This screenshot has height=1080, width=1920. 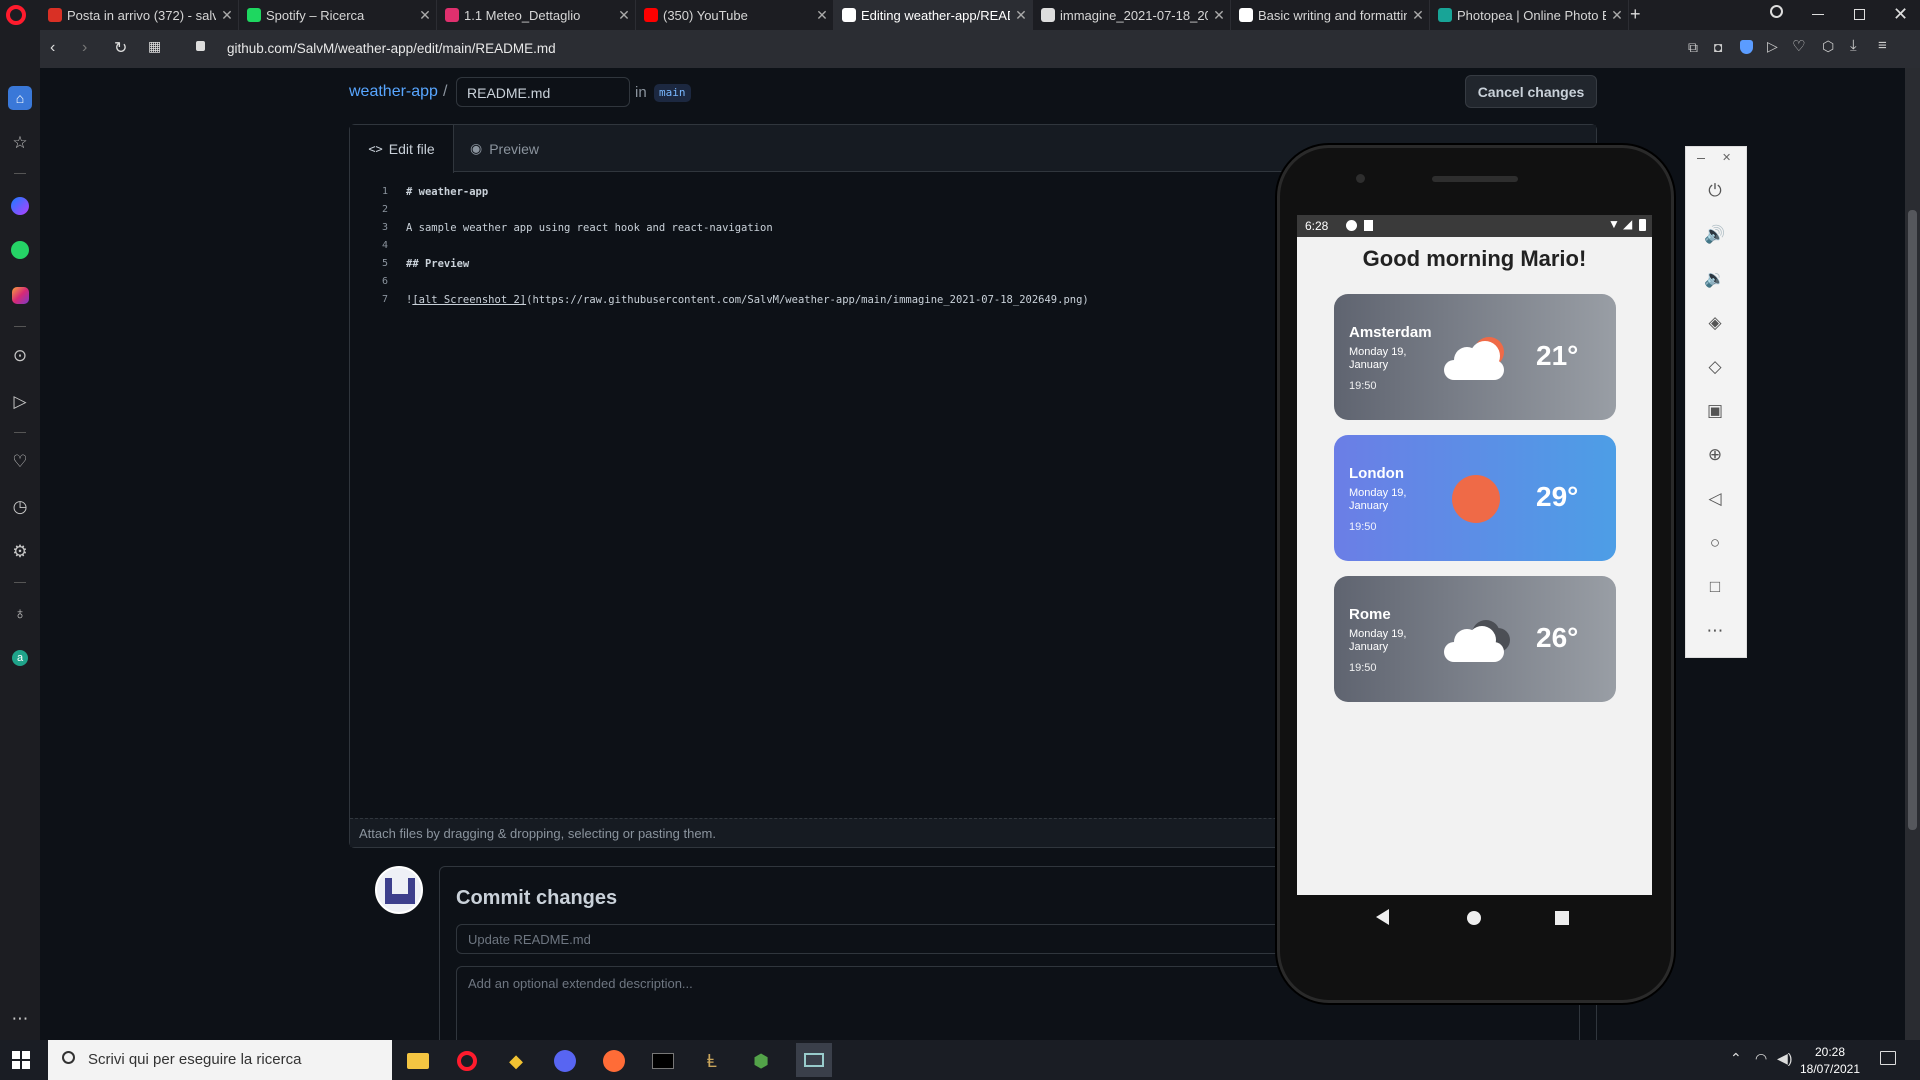 I want to click on weather-card-amsterdam: Amsterdam Monday 19, January 19:50 21°, so click(x=1475, y=357).